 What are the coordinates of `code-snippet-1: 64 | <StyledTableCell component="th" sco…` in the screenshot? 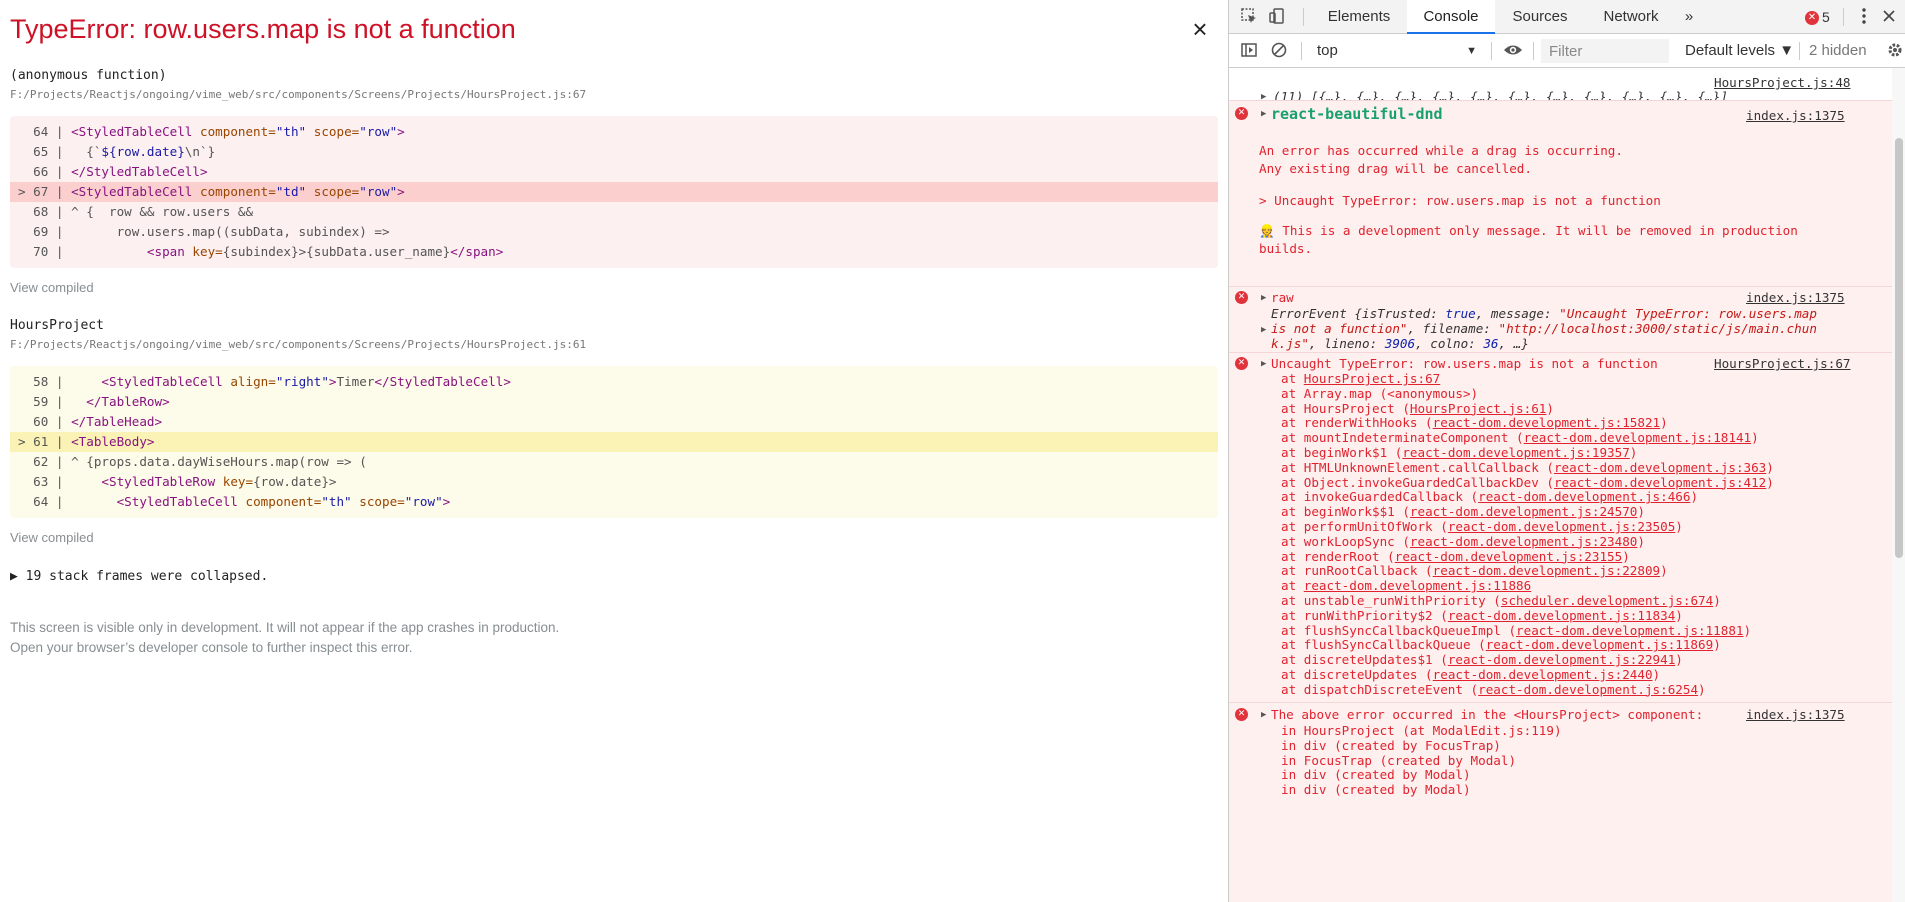 It's located at (614, 192).